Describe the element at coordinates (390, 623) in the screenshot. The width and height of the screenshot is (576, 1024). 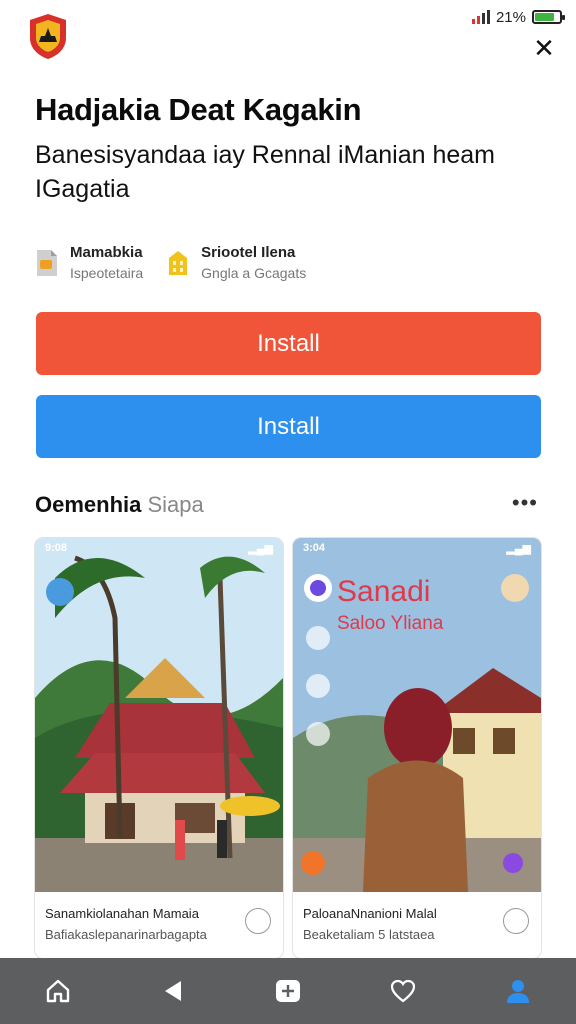
I see `overlay-subtitle: Saloo Yliana` at that location.